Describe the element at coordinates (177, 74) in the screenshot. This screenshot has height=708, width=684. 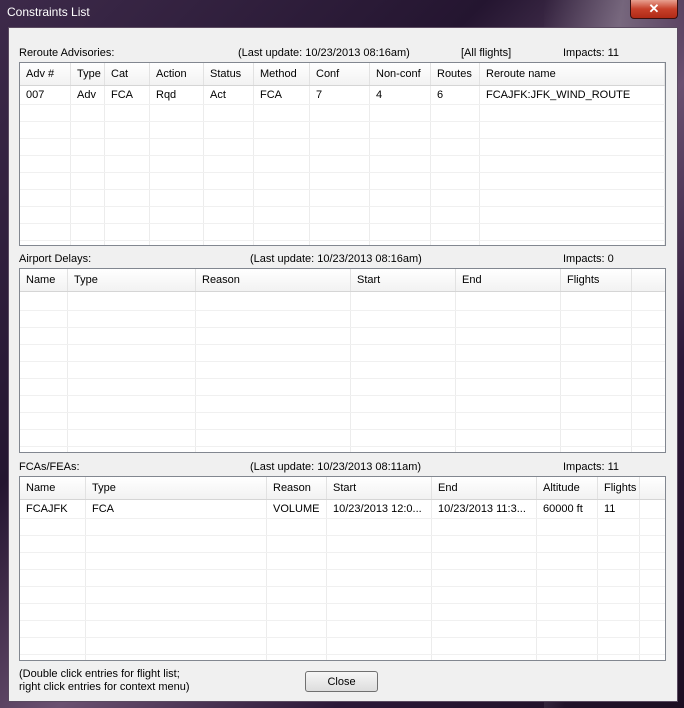
I see `reroute-column-header: Action` at that location.